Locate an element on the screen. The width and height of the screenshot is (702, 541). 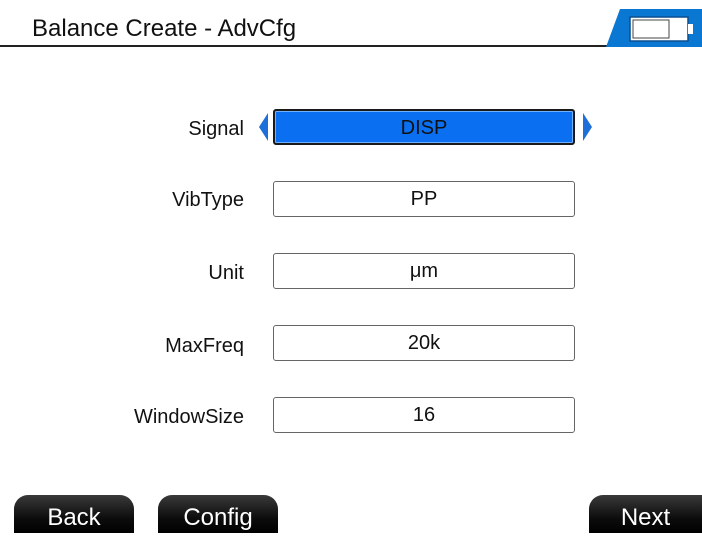
windowsize-select: 16 is located at coordinates (424, 415).